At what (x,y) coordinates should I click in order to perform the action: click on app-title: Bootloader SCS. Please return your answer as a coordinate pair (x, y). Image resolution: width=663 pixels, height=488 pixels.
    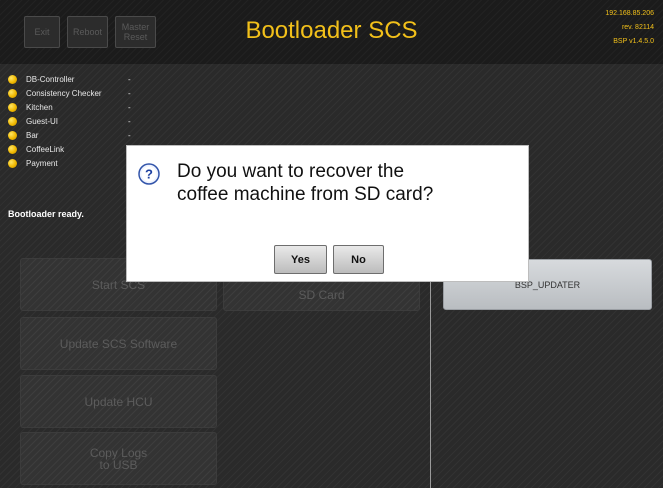
    Looking at the image, I should click on (331, 30).